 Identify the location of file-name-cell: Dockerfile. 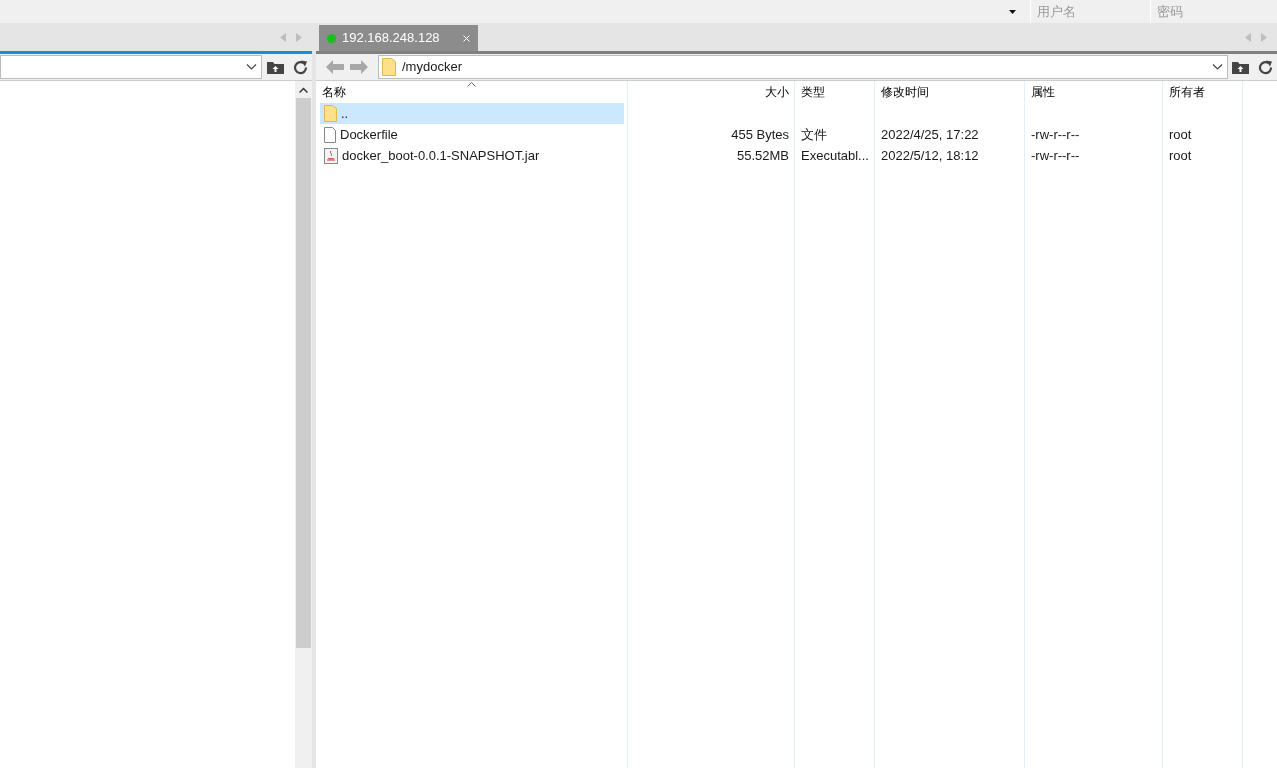
(472, 134).